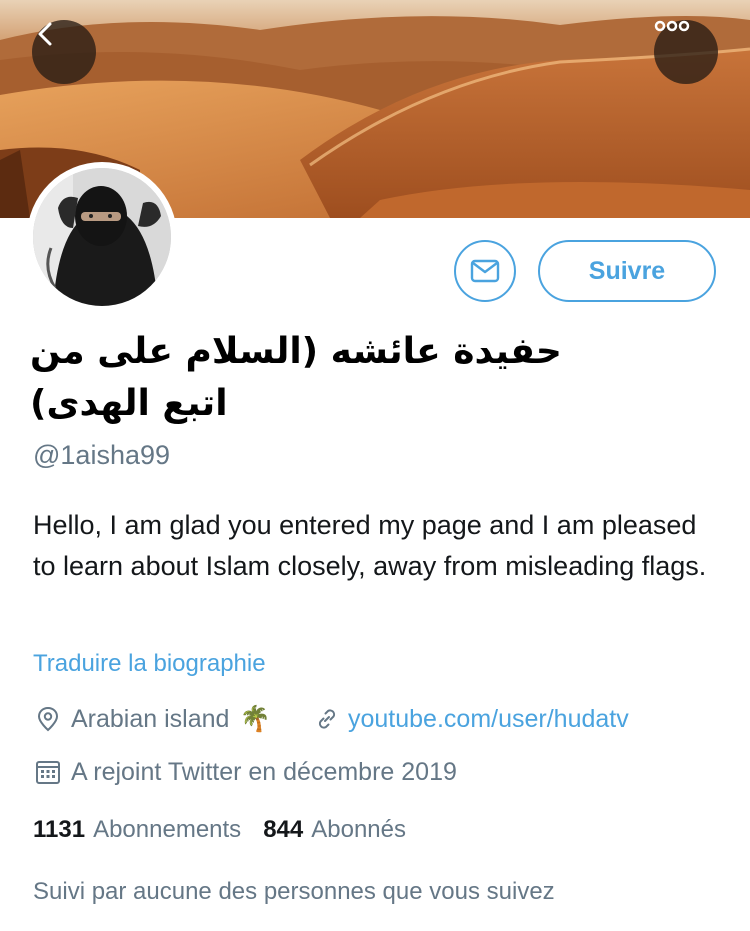 This screenshot has width=750, height=931. I want to click on website-link: youtube.com/user/hudatv, so click(470, 719).